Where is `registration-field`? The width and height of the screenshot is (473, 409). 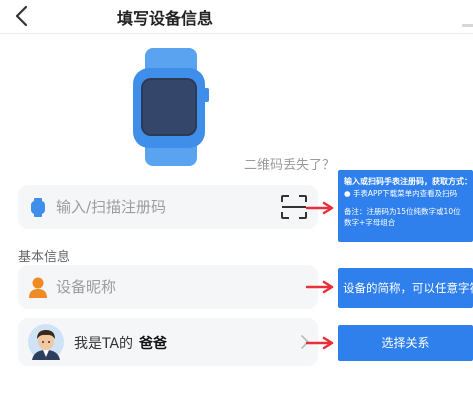 registration-field is located at coordinates (168, 207).